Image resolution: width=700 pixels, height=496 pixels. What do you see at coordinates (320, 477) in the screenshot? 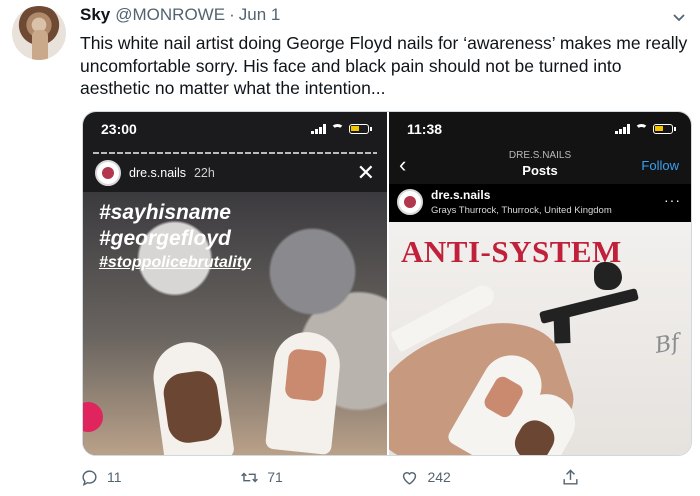
I see `retweet-button: 71` at bounding box center [320, 477].